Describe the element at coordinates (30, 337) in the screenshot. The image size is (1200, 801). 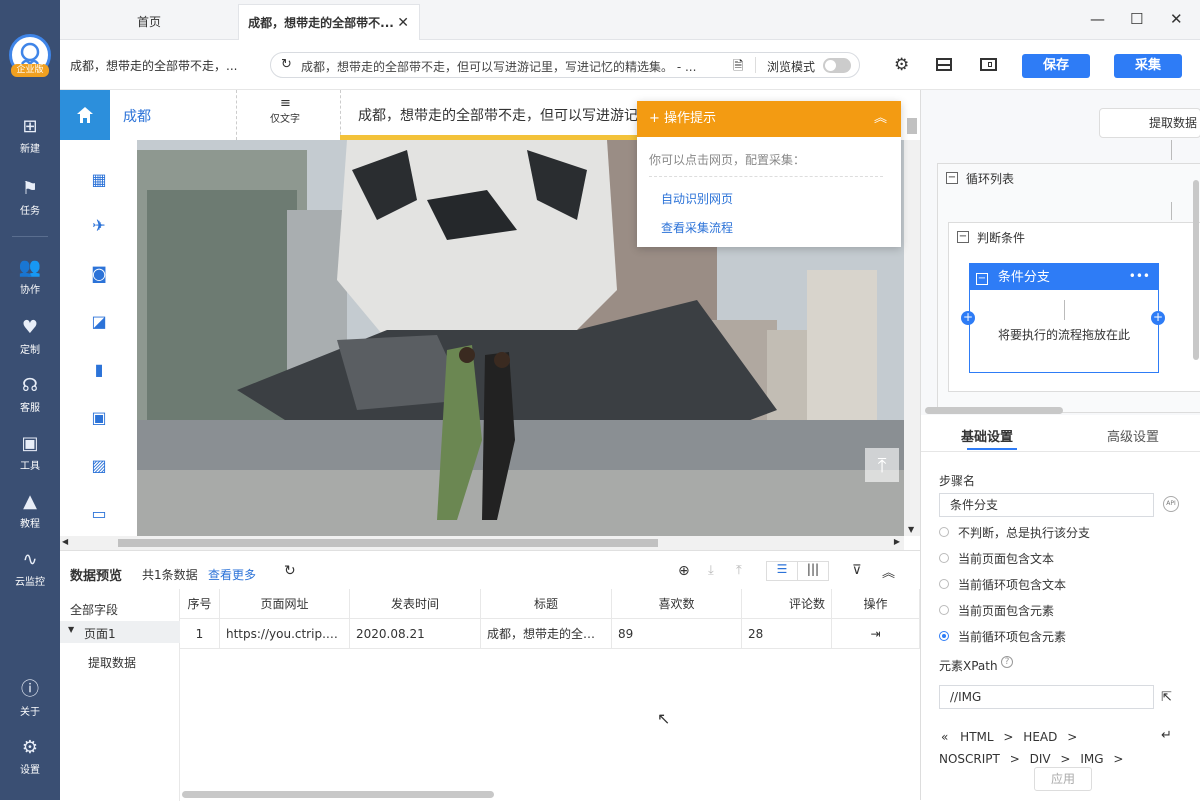
I see `nav-custom: ♥ 定制` at that location.